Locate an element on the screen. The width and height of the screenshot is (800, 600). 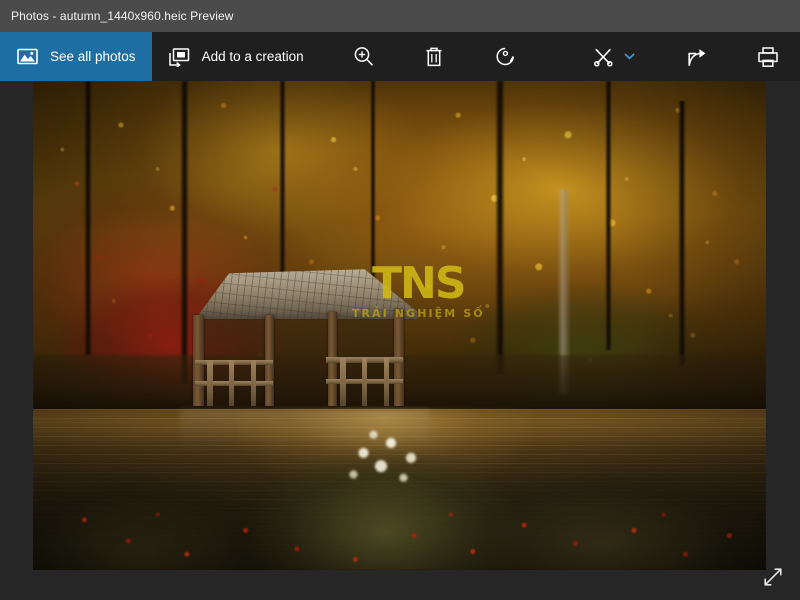
trash-icon is located at coordinates (434, 57).